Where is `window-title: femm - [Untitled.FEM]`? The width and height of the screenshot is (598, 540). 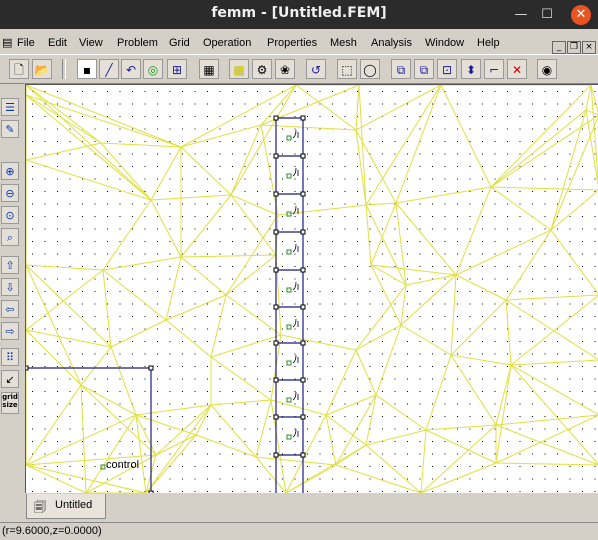 window-title: femm - [Untitled.FEM] is located at coordinates (299, 13).